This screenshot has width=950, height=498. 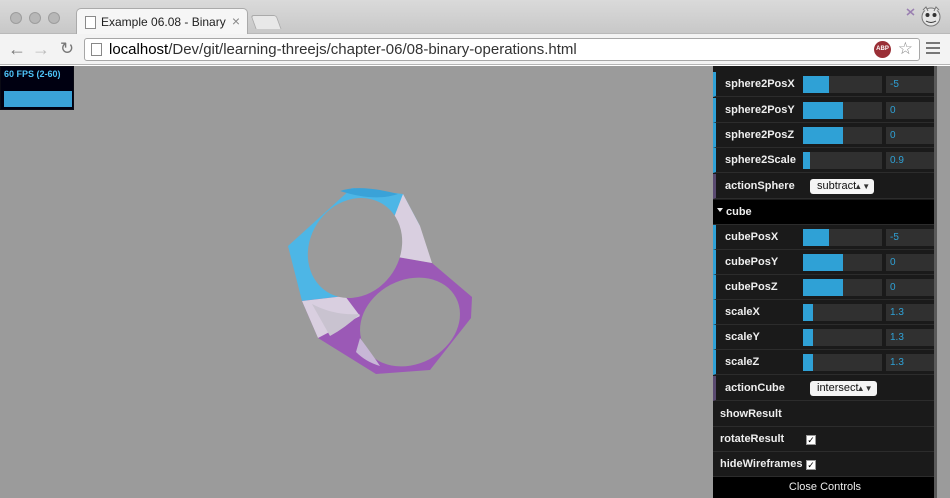 I want to click on control-label: cubePosY, so click(x=752, y=262).